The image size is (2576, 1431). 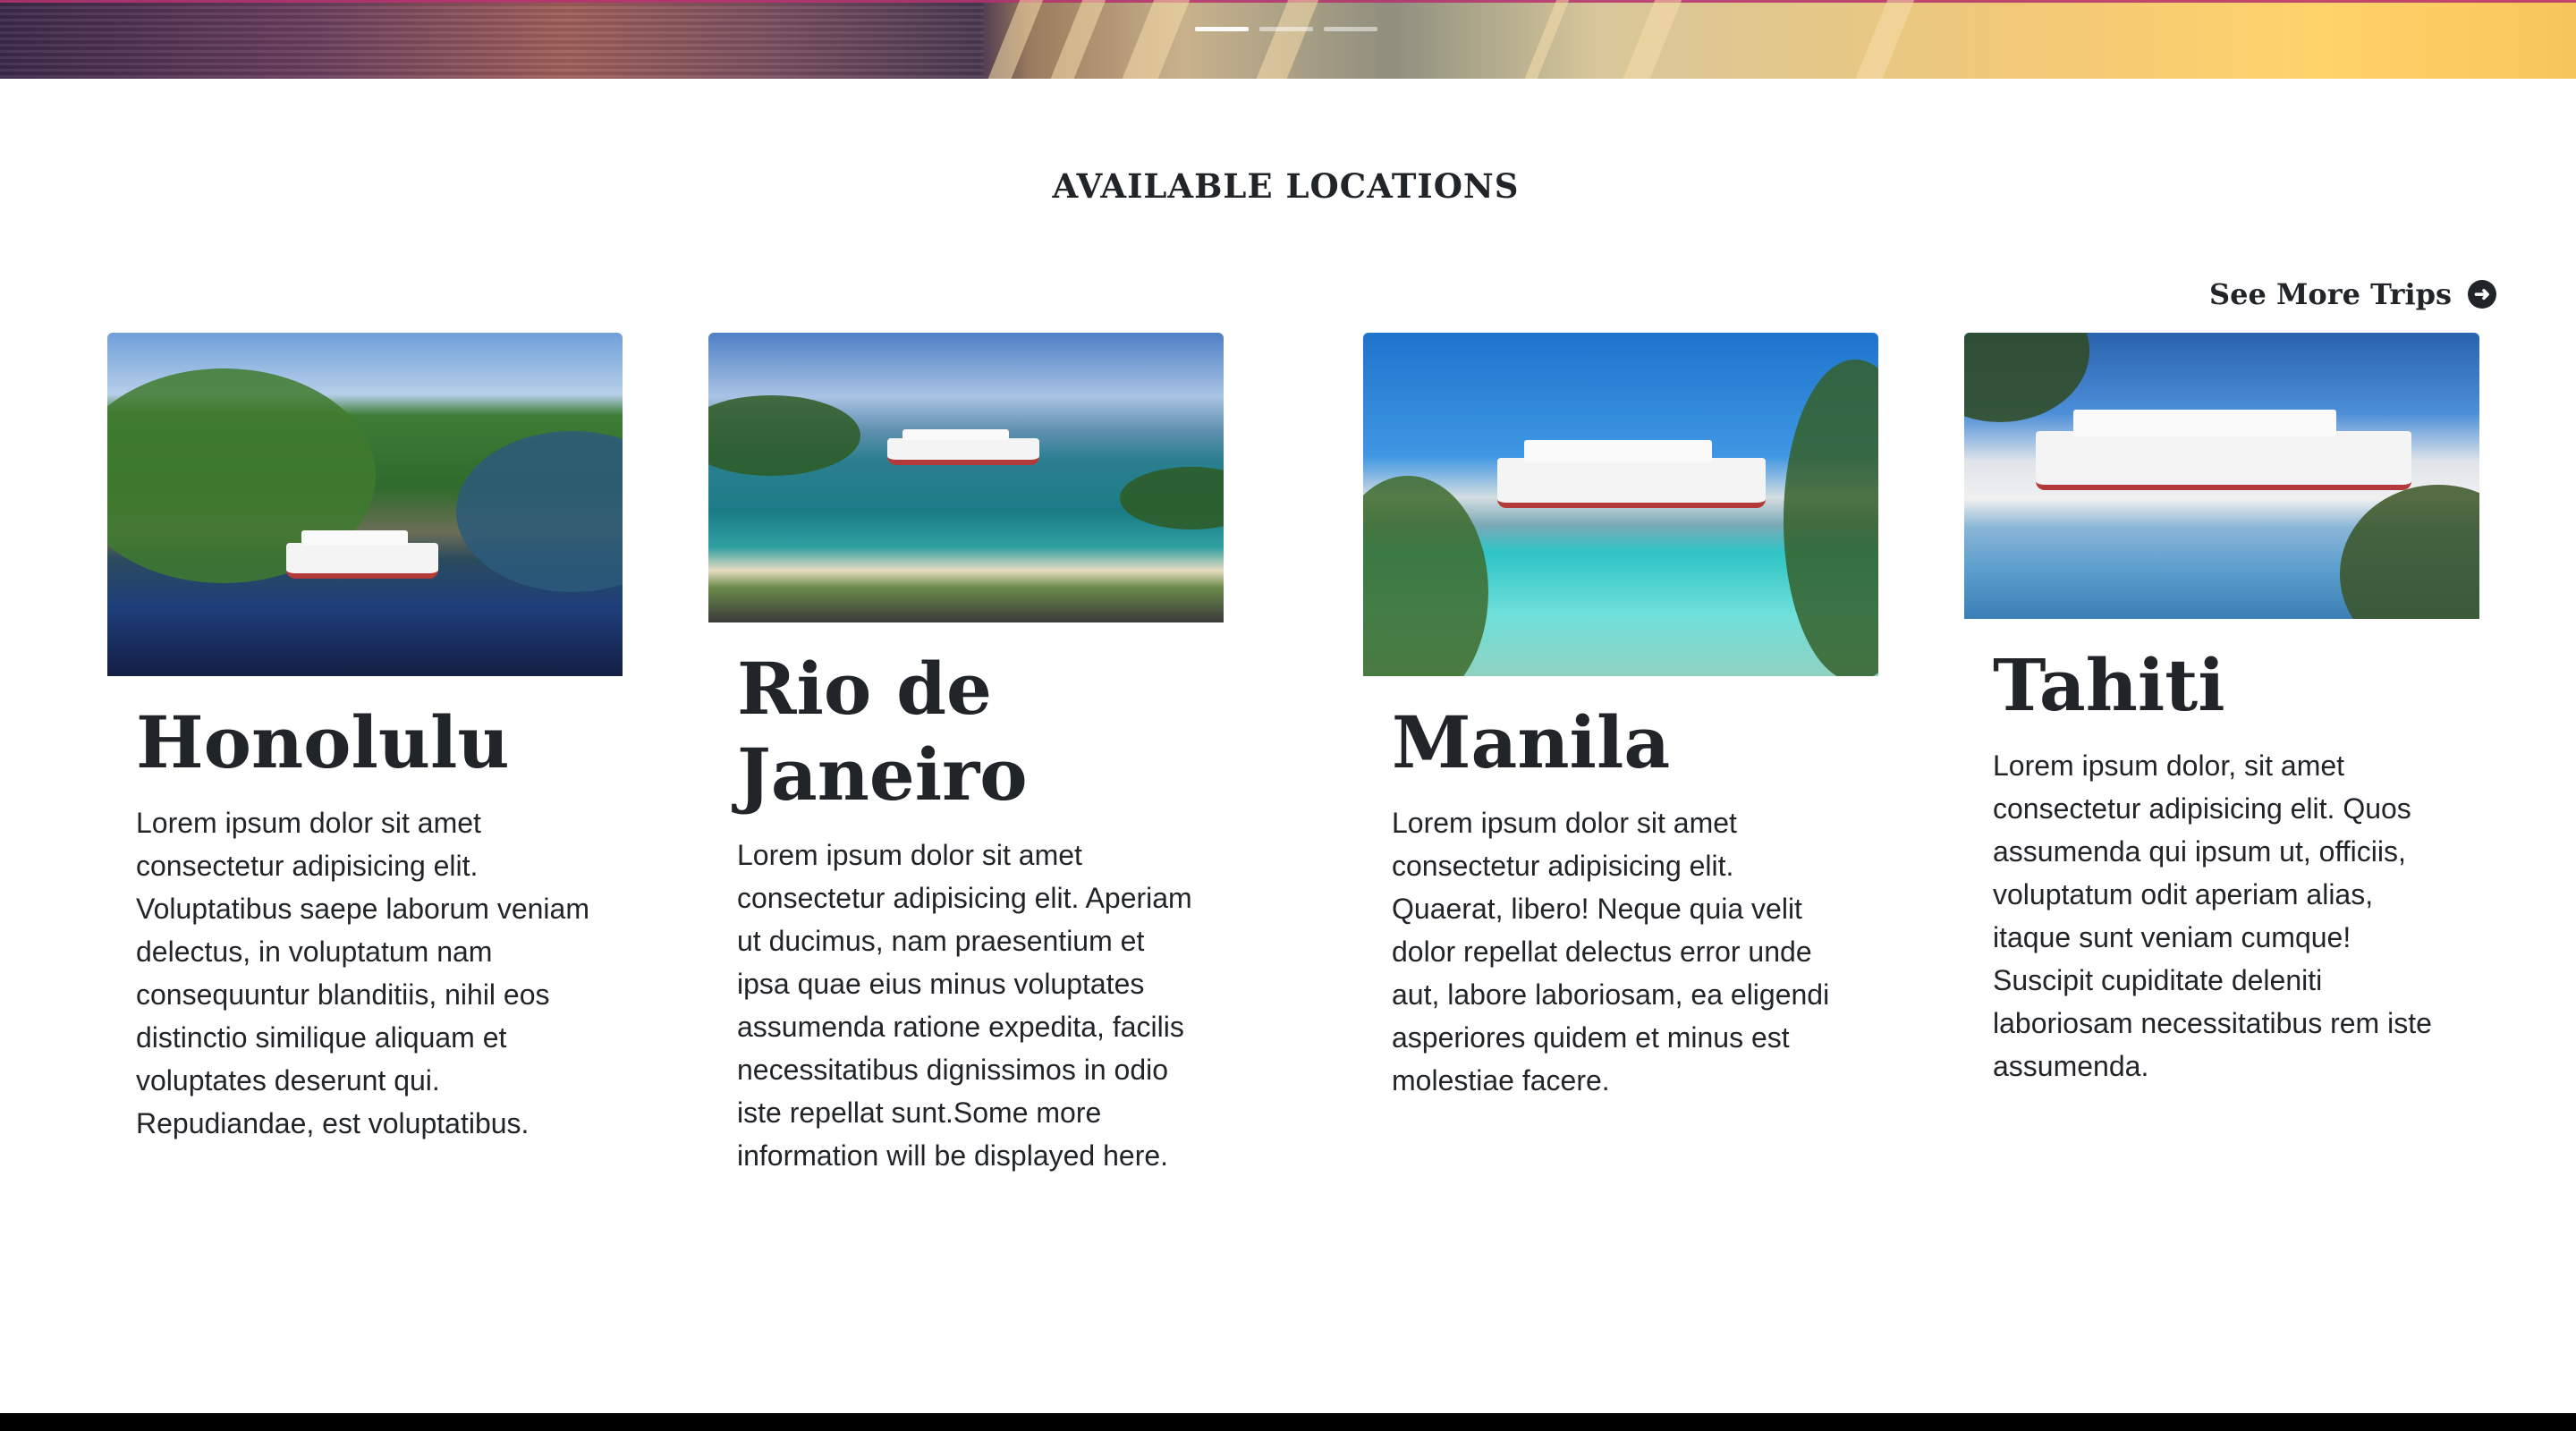 I want to click on card-title: Manila, so click(x=1531, y=742).